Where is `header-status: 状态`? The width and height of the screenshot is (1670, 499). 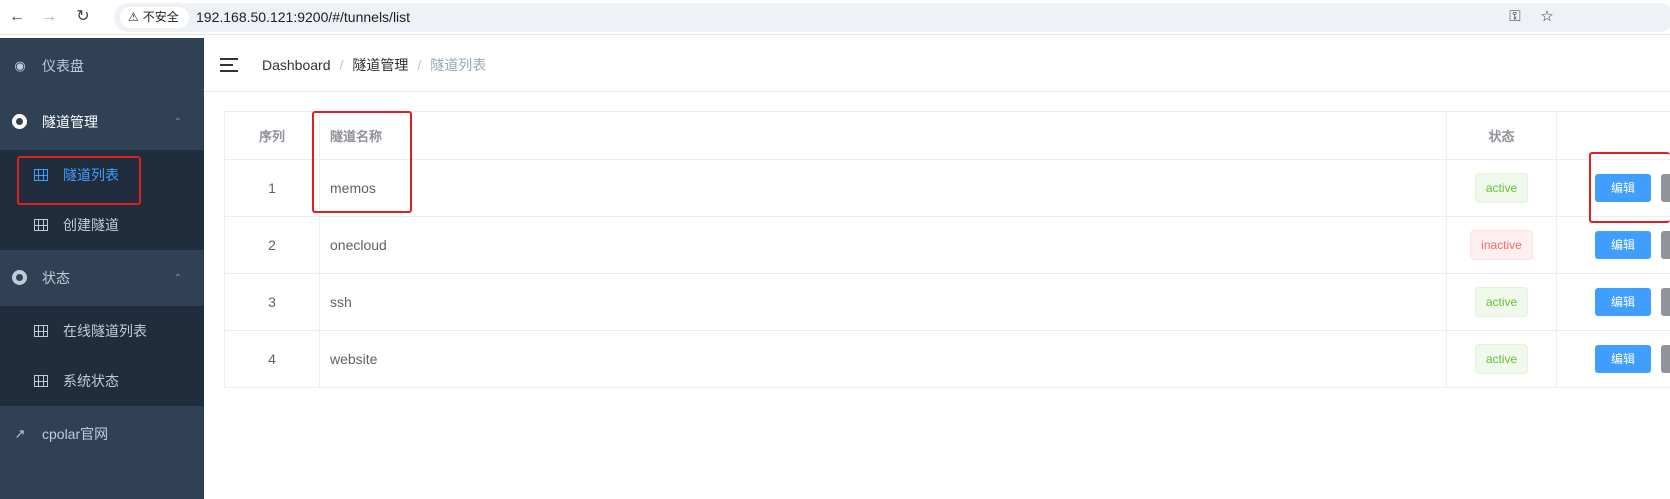 header-status: 状态 is located at coordinates (1502, 135).